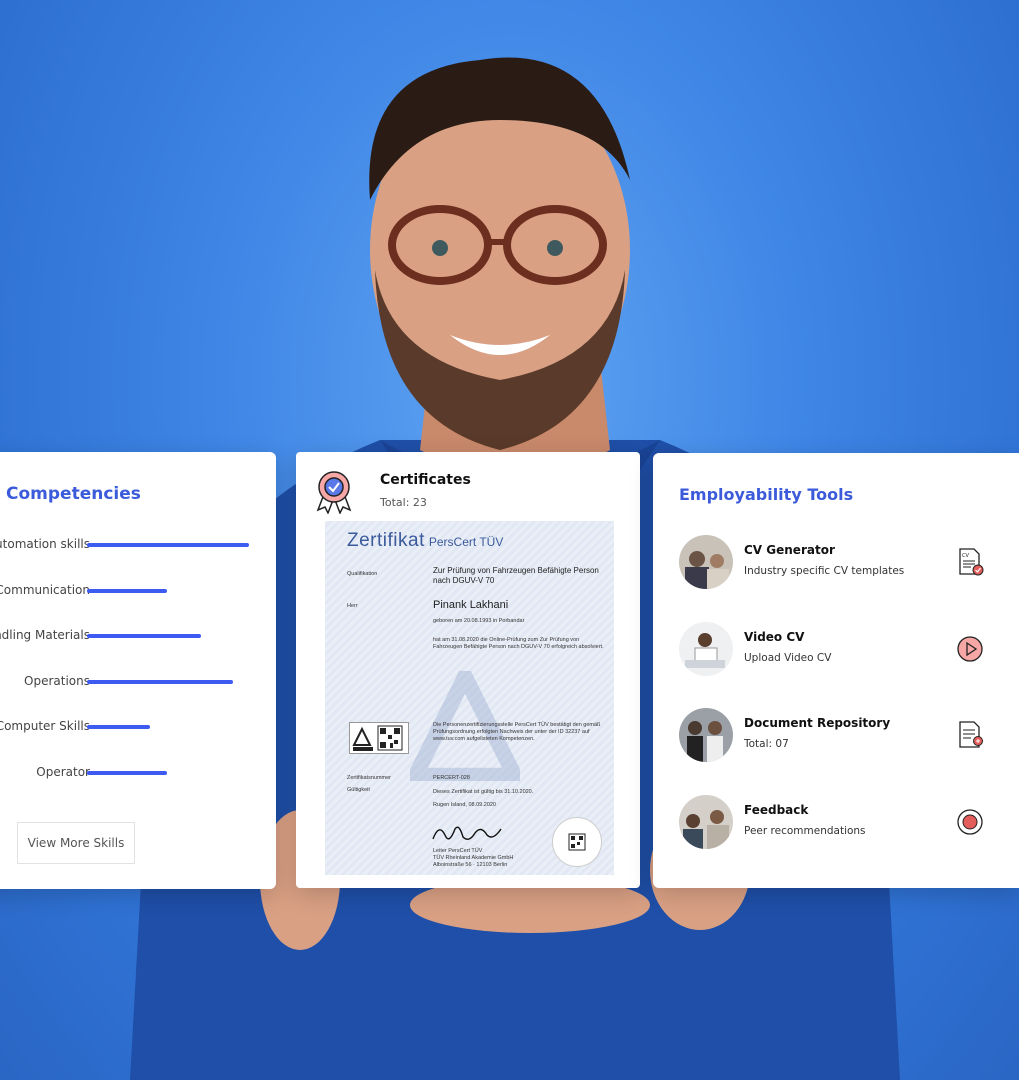 This screenshot has height=1080, width=1019. I want to click on certificates-title: Certificates, so click(425, 480).